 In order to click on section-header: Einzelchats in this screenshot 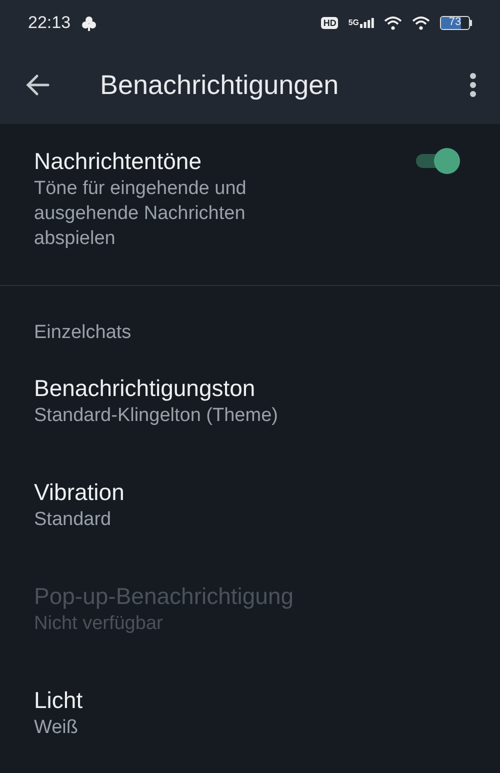, I will do `click(82, 332)`.